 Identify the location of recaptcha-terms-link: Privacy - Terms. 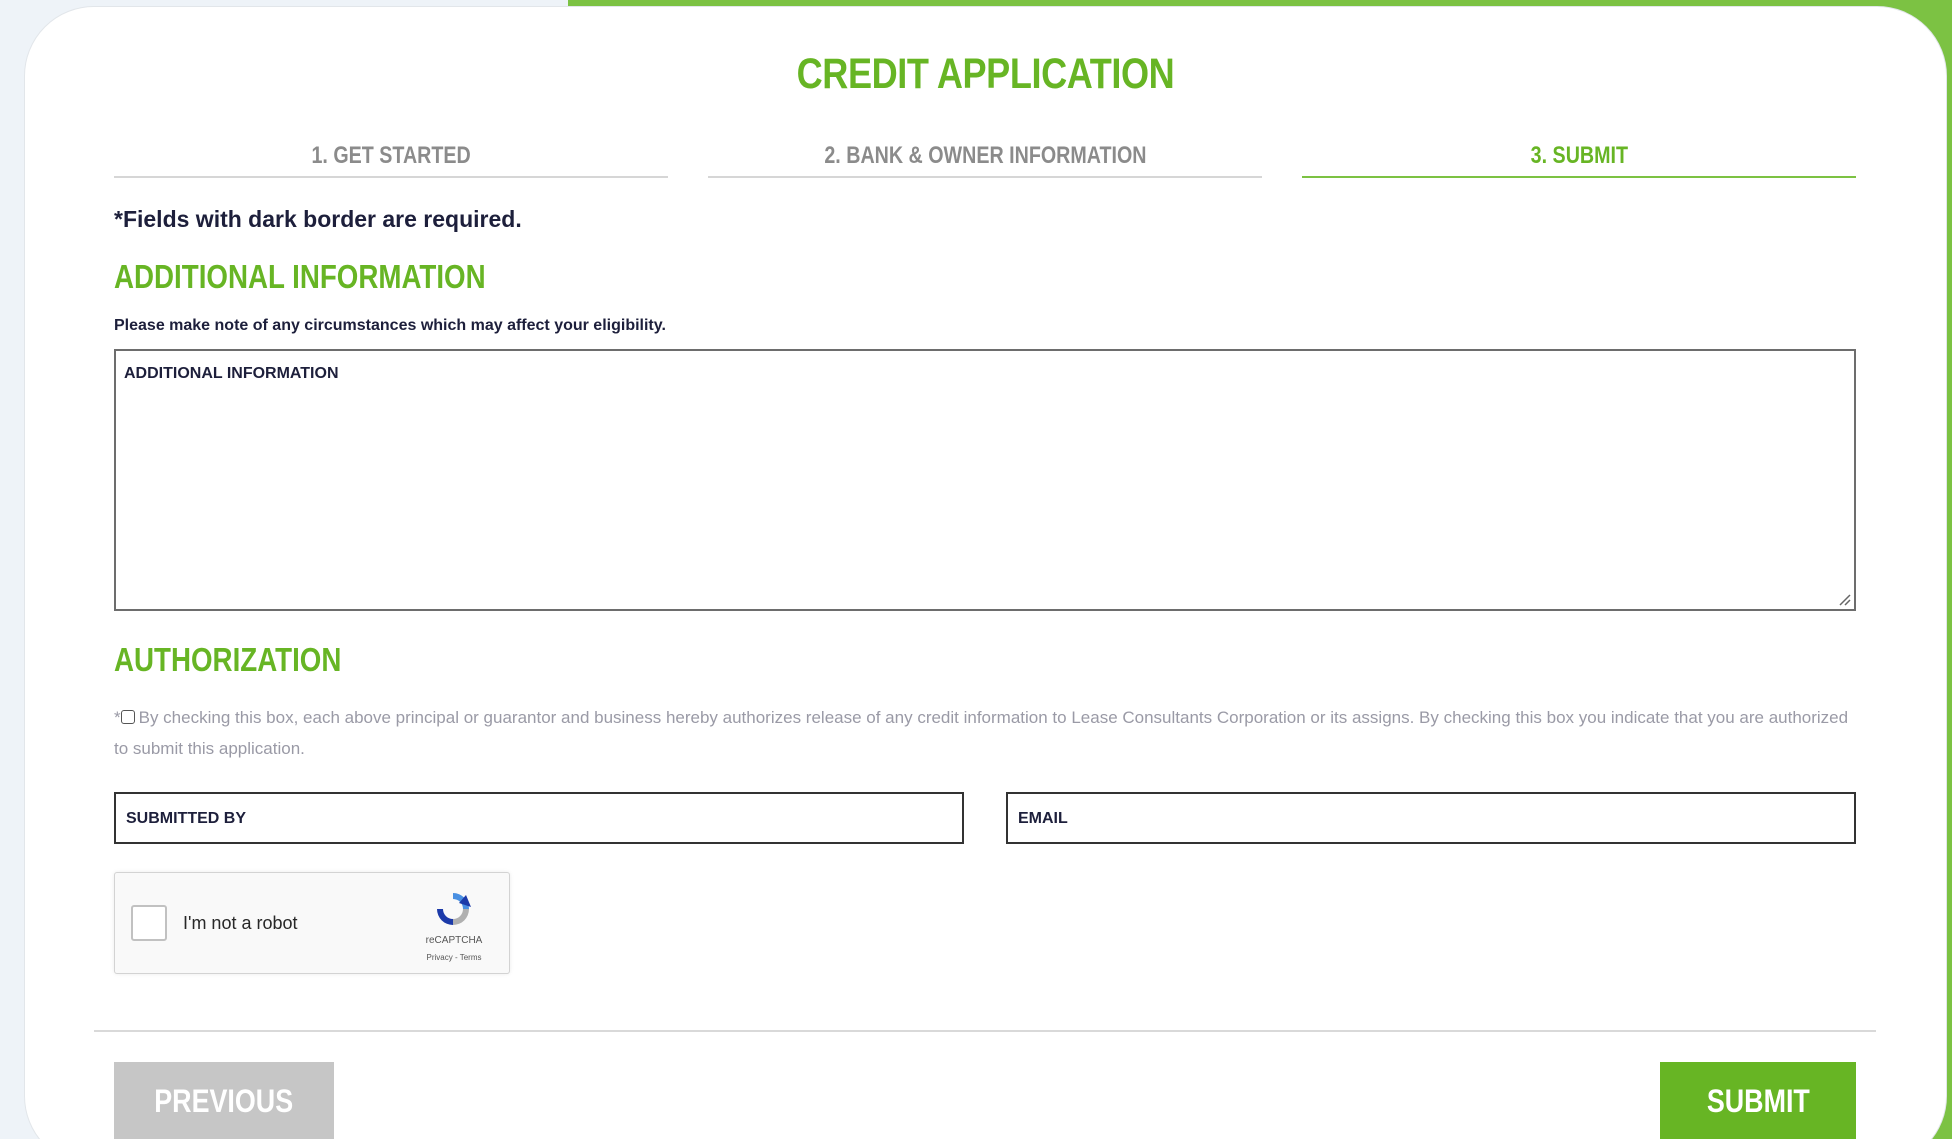
(454, 957).